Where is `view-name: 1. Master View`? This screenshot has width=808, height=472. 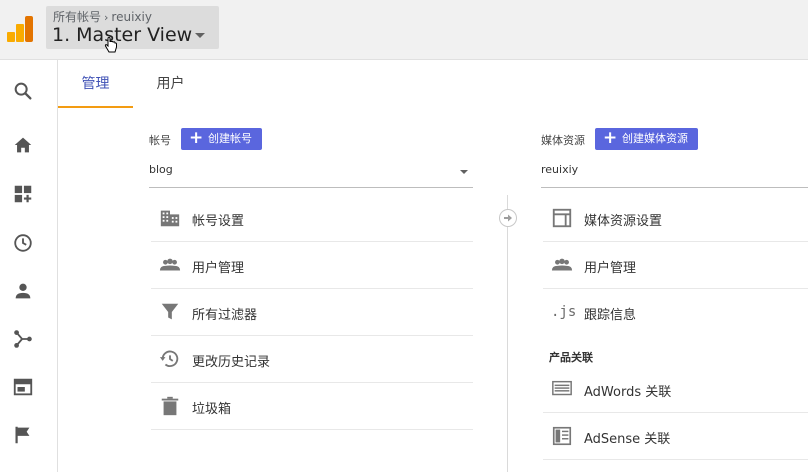 view-name: 1. Master View is located at coordinates (122, 35).